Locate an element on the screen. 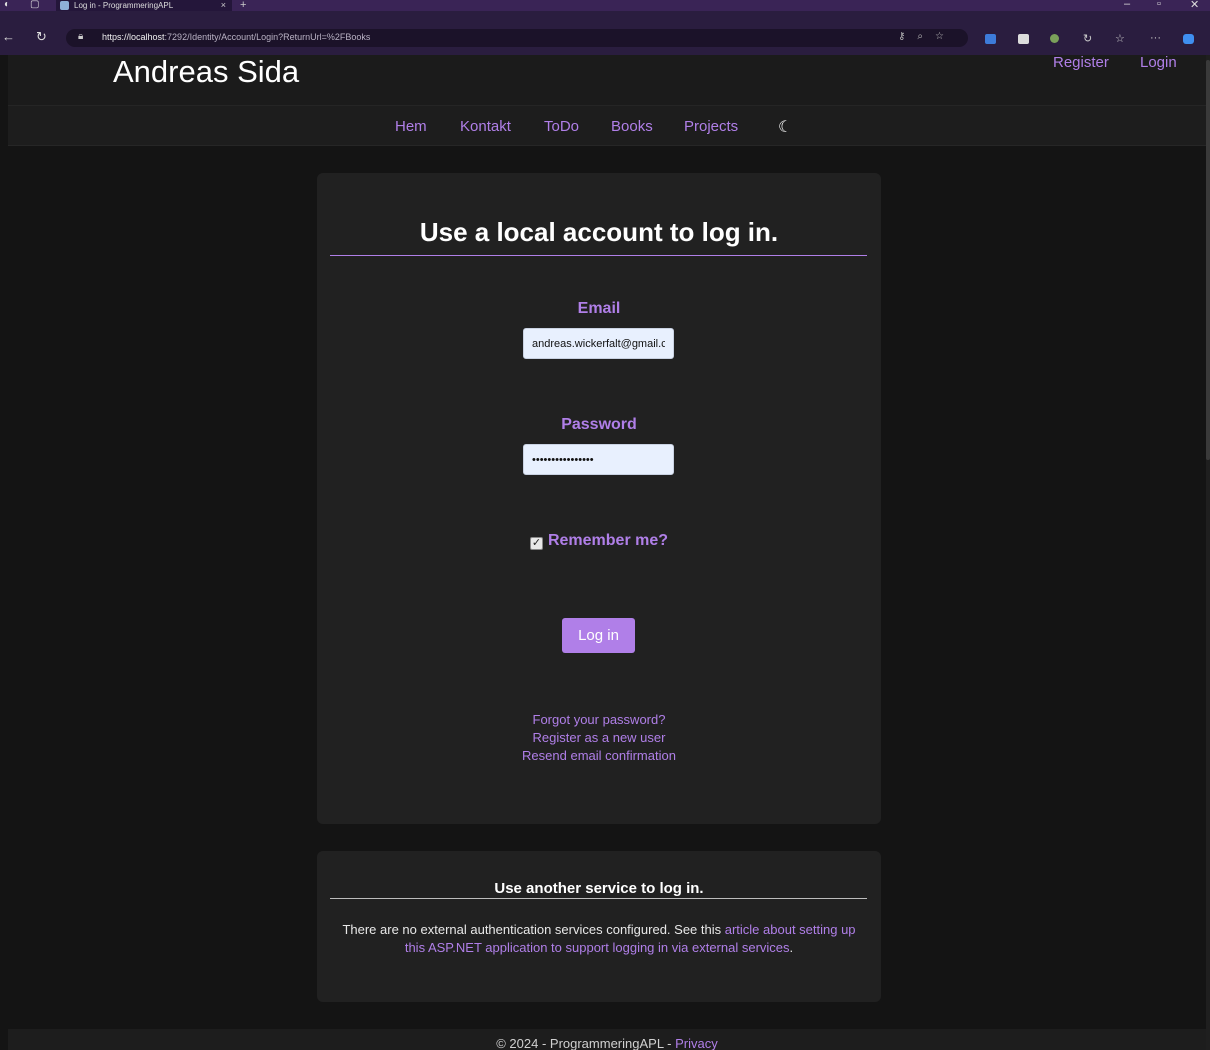  key-icon: ⚷ is located at coordinates (907, 36).